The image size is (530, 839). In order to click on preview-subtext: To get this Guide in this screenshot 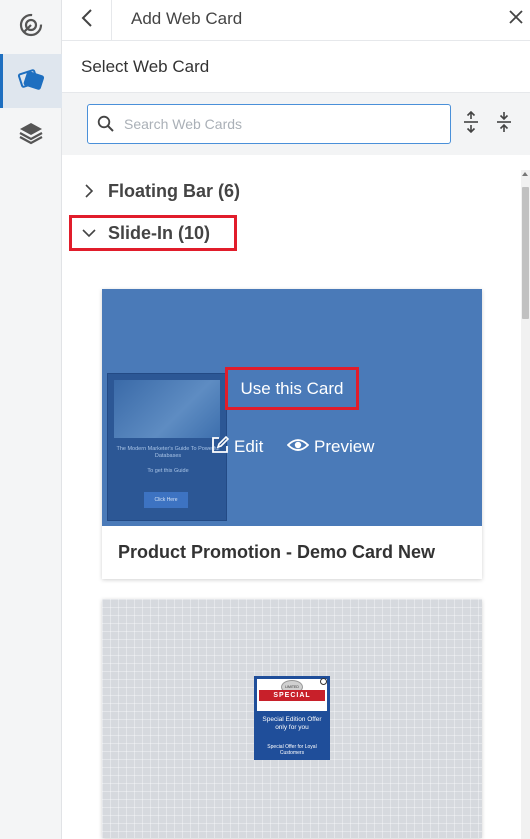, I will do `click(168, 471)`.